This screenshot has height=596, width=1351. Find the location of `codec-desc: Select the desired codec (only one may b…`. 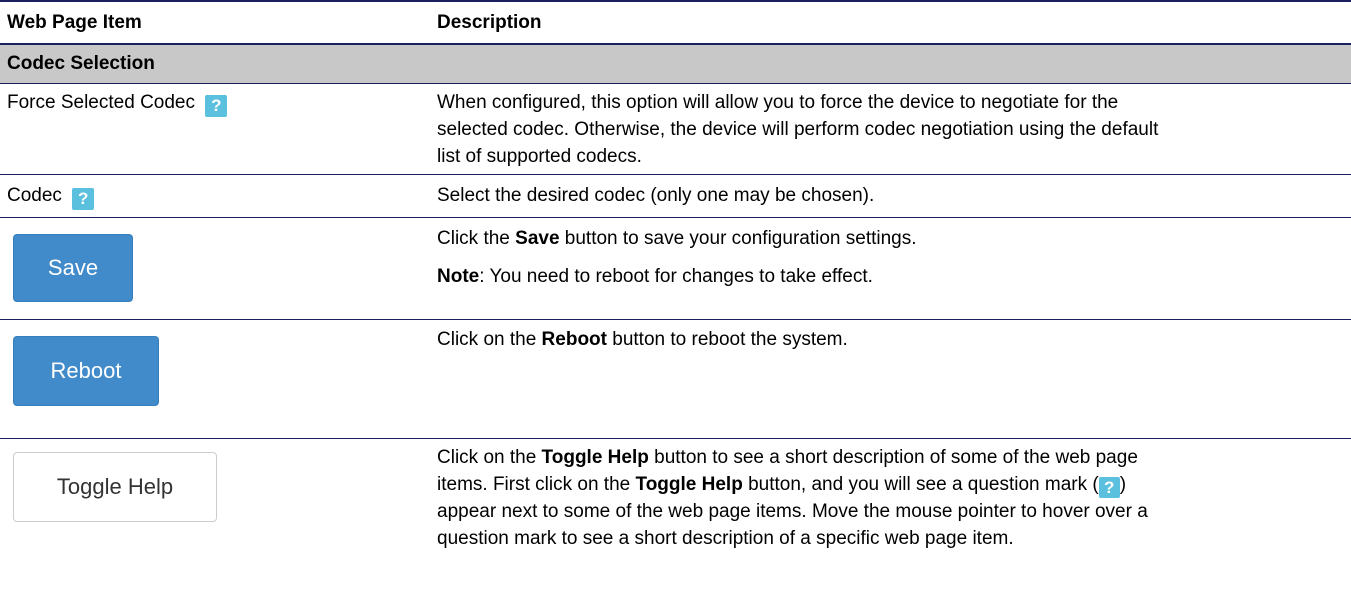

codec-desc: Select the desired codec (only one may b… is located at coordinates (656, 195).